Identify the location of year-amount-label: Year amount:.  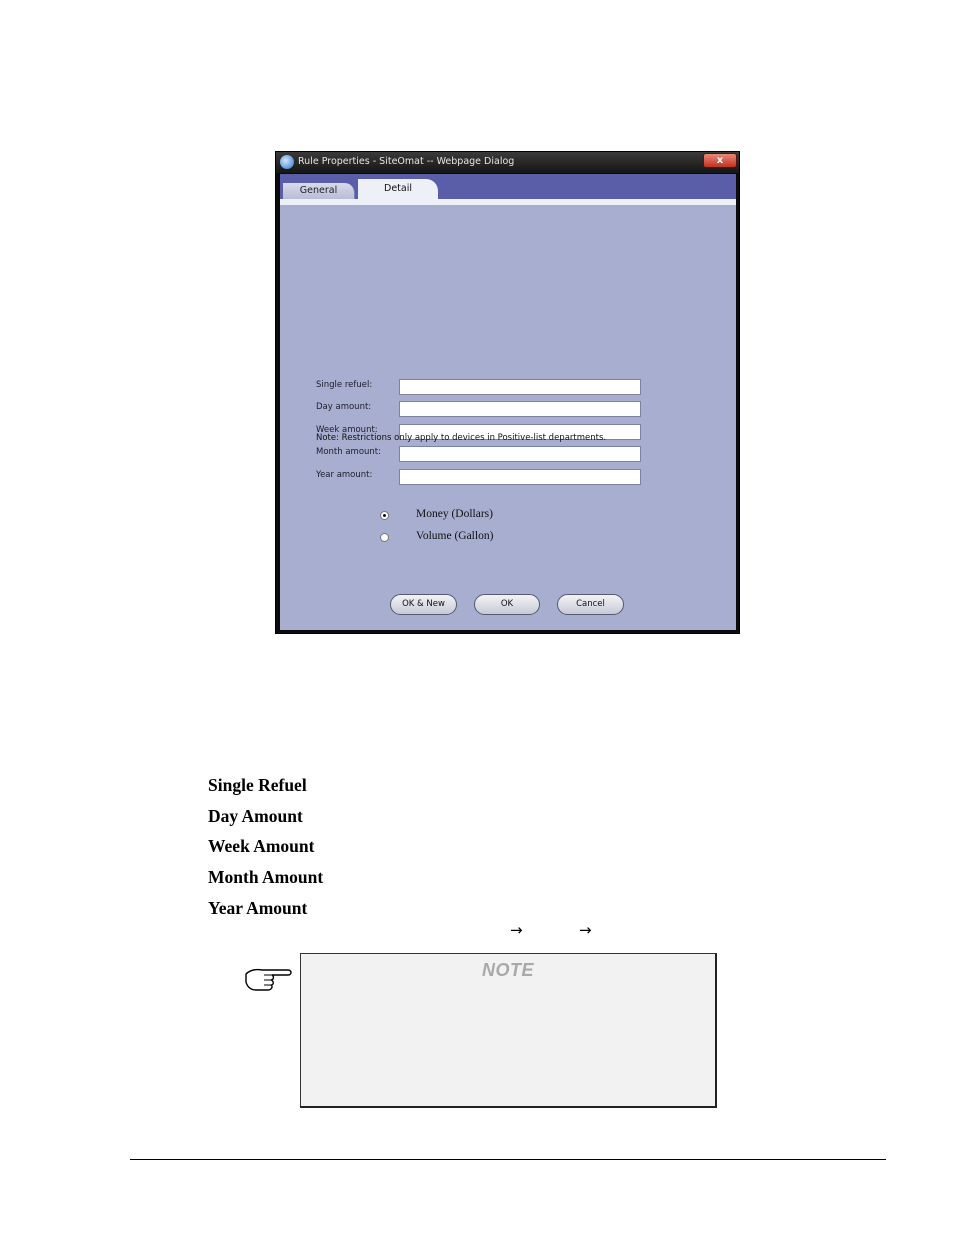
(344, 475).